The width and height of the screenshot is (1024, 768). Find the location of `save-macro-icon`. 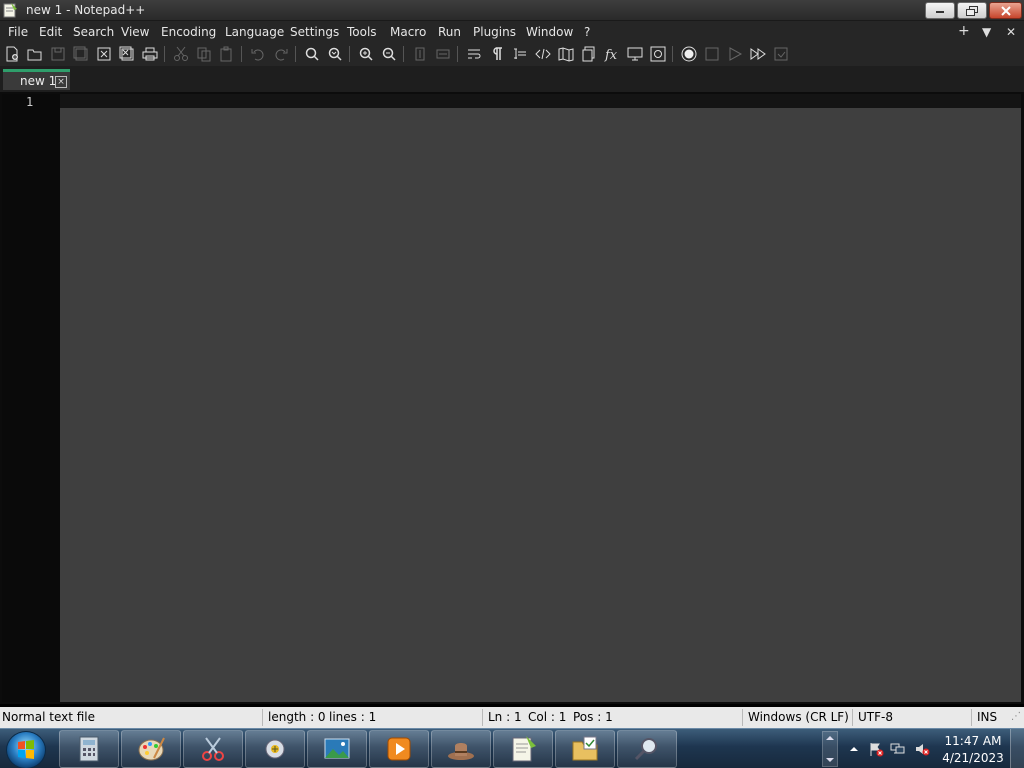

save-macro-icon is located at coordinates (781, 54).